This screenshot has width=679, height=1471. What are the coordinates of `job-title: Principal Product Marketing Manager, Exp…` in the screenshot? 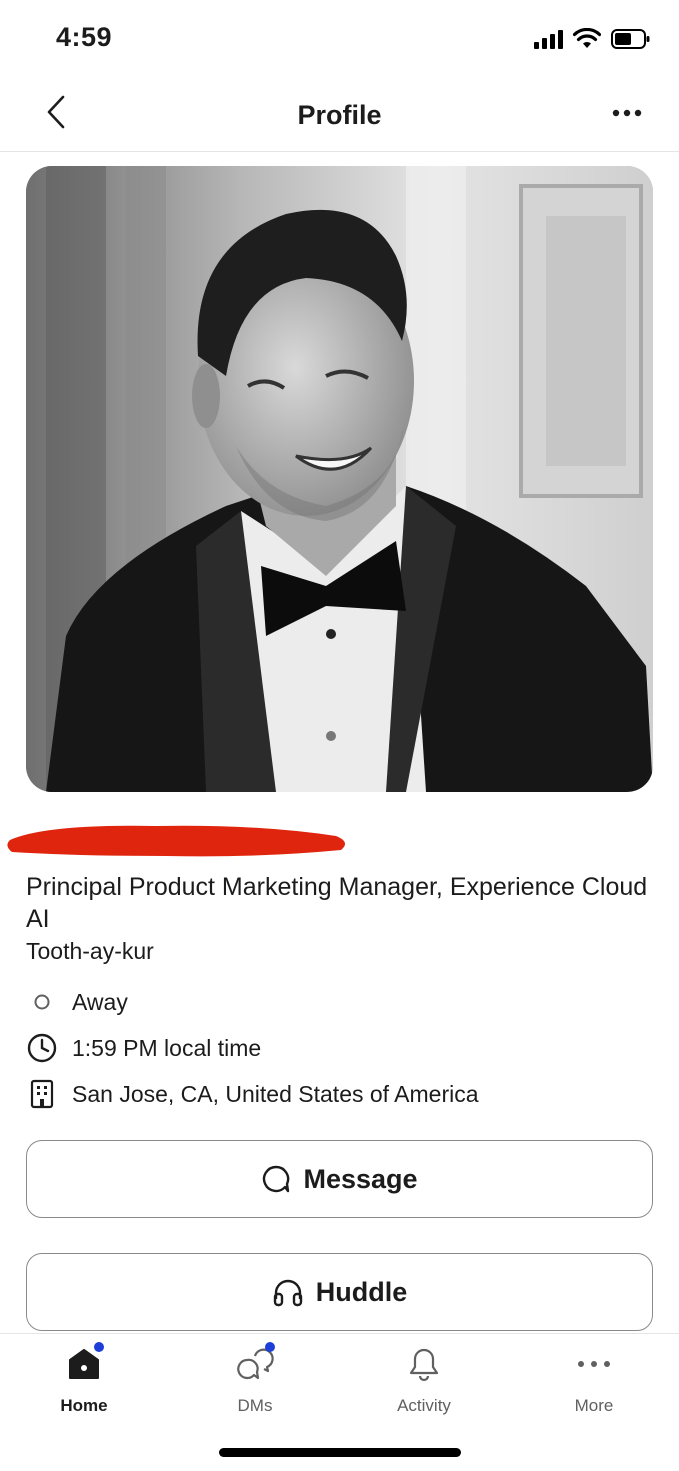 It's located at (337, 903).